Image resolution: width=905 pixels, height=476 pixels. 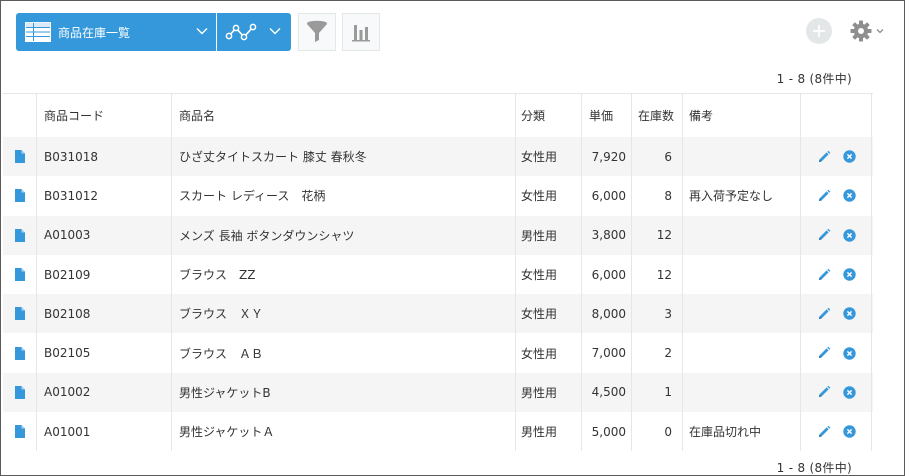 What do you see at coordinates (104, 274) in the screenshot?
I see `cell-code: B02109` at bounding box center [104, 274].